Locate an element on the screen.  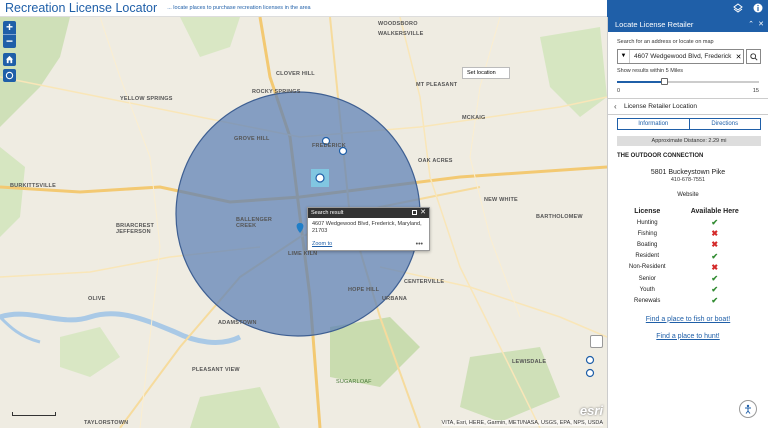
table-row: Fishing ✖ is located at coordinates (685, 233).